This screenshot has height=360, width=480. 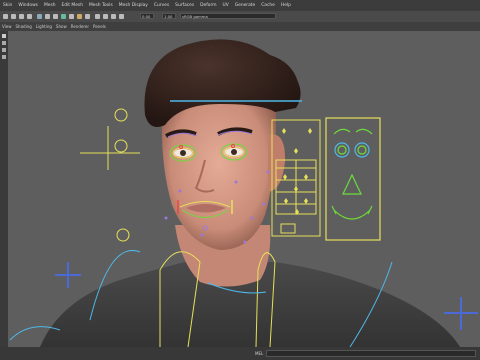 I want to click on character-ear, so click(x=277, y=163).